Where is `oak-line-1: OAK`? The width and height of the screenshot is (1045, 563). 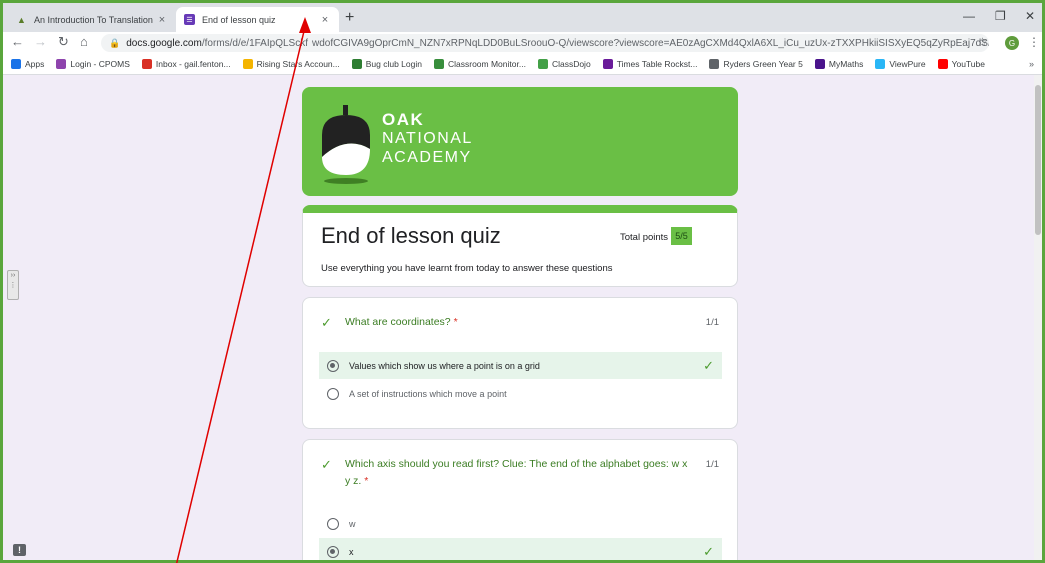
oak-line-1: OAK is located at coordinates (403, 119).